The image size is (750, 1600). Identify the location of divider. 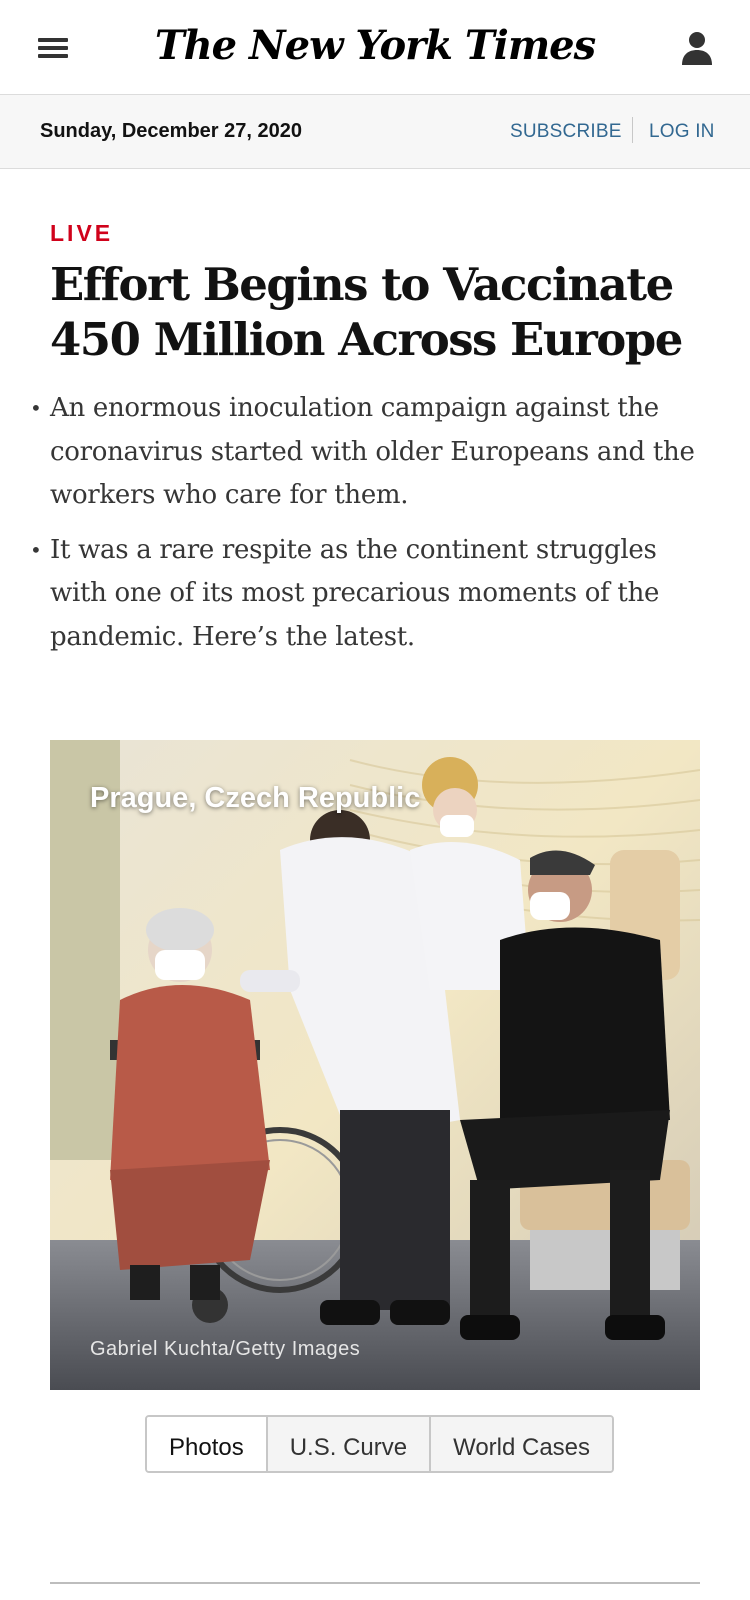
(632, 130).